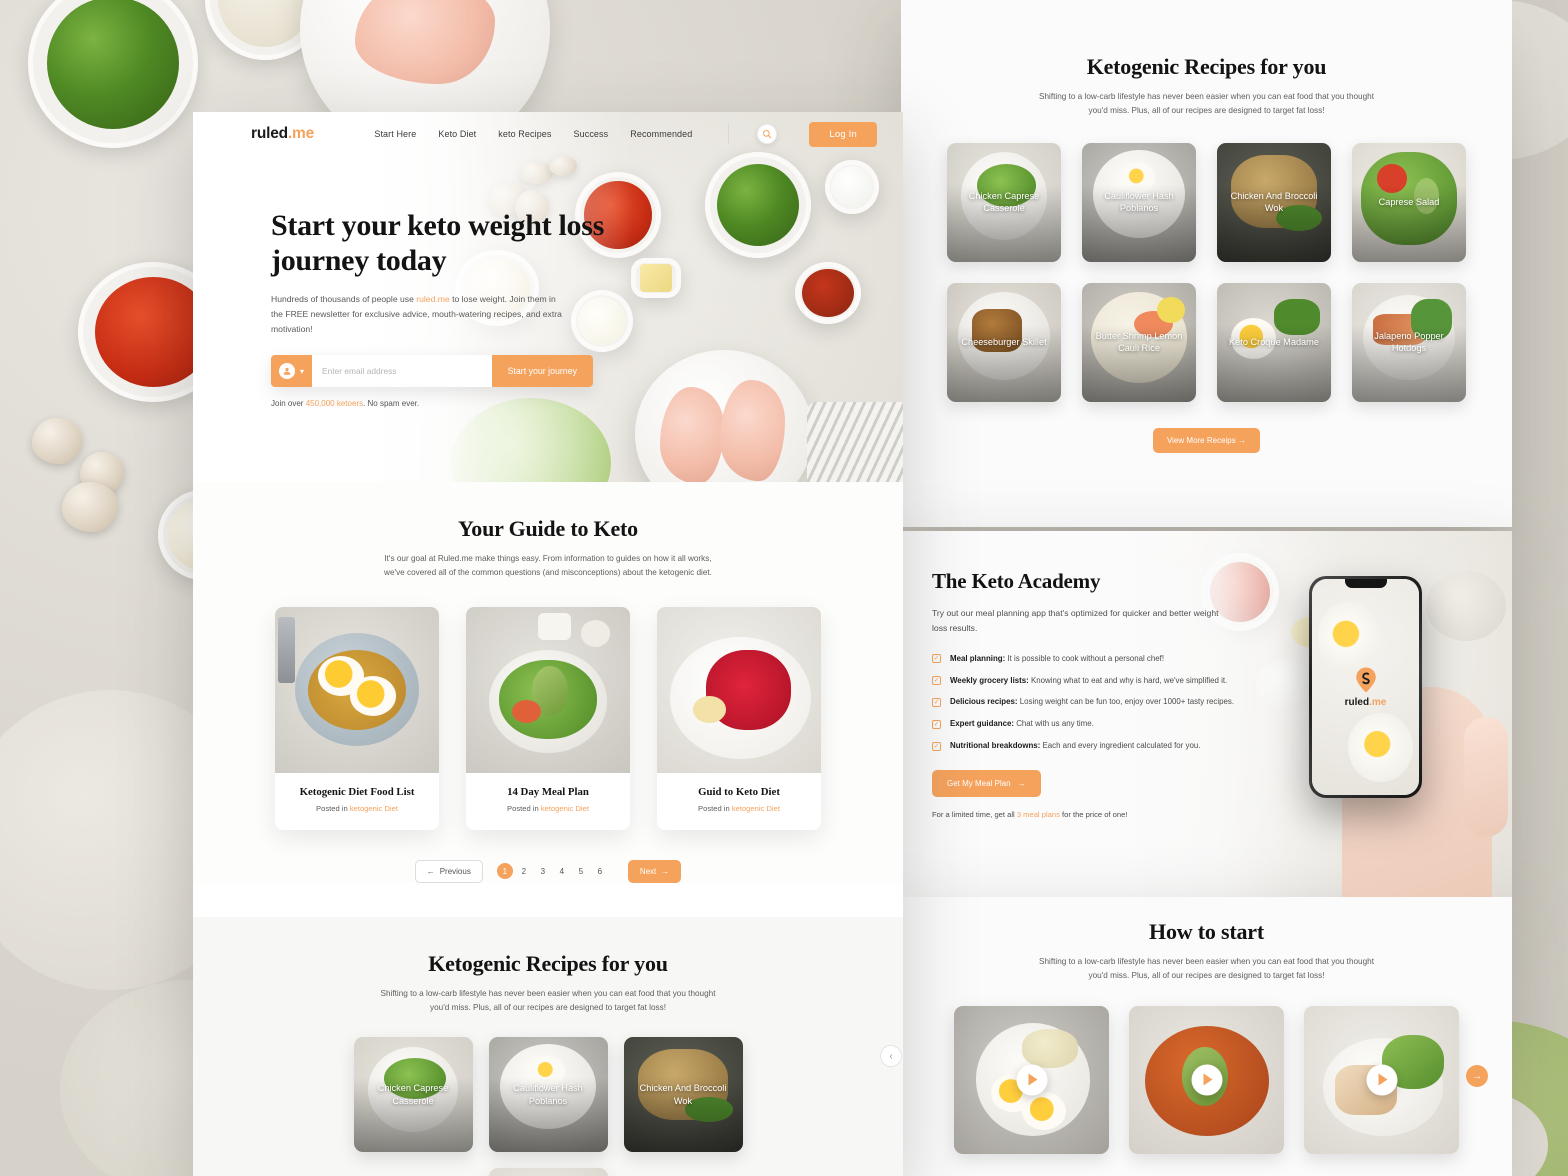 This screenshot has width=1568, height=1176. Describe the element at coordinates (395, 134) in the screenshot. I see `nav-item-start-here: Start Here` at that location.